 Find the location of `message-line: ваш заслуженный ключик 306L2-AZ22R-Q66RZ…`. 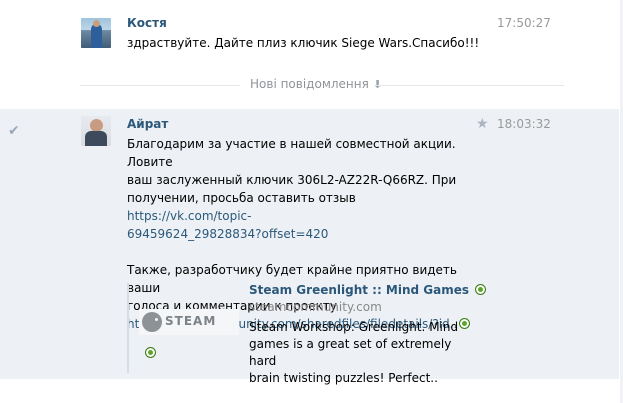

message-line: ваш заслуженный ключик 306L2-AZ22R-Q66RZ… is located at coordinates (292, 180).